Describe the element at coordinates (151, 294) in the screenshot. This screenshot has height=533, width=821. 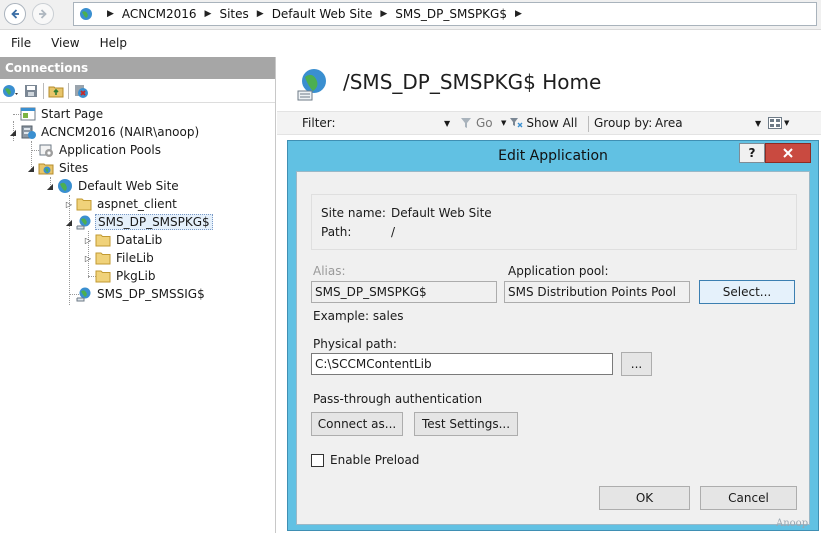
I see `tree-item-label: SMS_DP_SMSSIG$` at that location.